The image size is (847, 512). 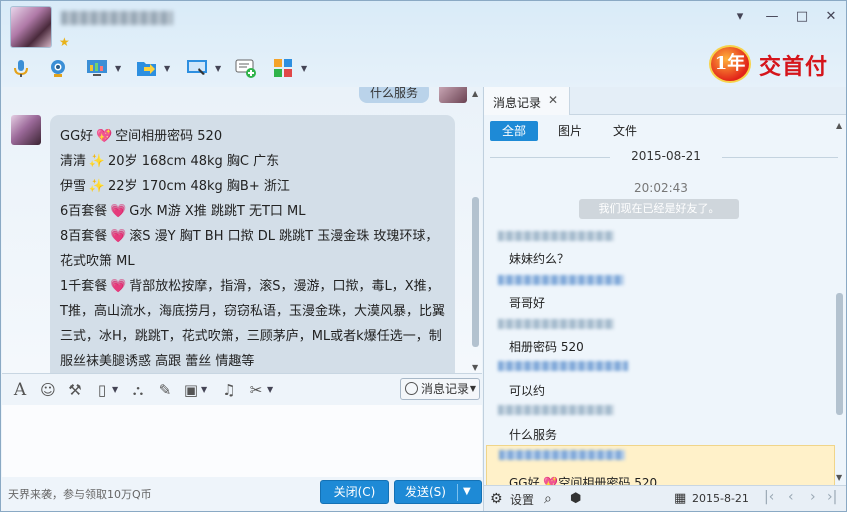 What do you see at coordinates (769, 497) in the screenshot?
I see `first-page-icon: |‹` at bounding box center [769, 497].